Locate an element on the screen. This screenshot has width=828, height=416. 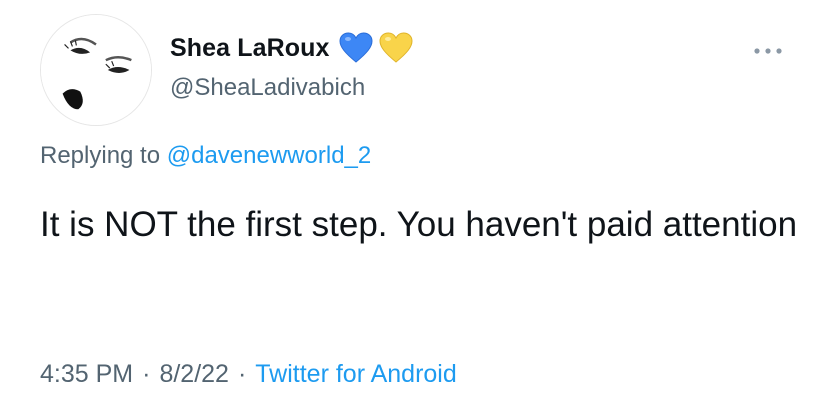
avatar-face-icon is located at coordinates (96, 70).